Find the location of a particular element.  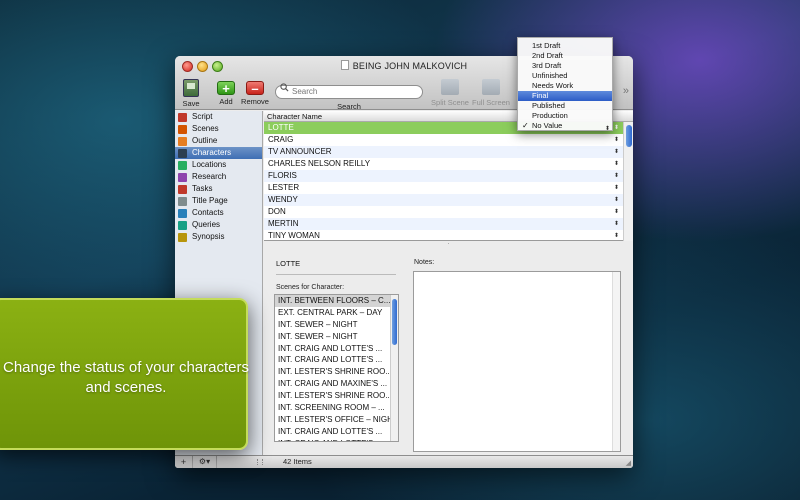

sidebar-item-outline: Outline is located at coordinates (218, 141).